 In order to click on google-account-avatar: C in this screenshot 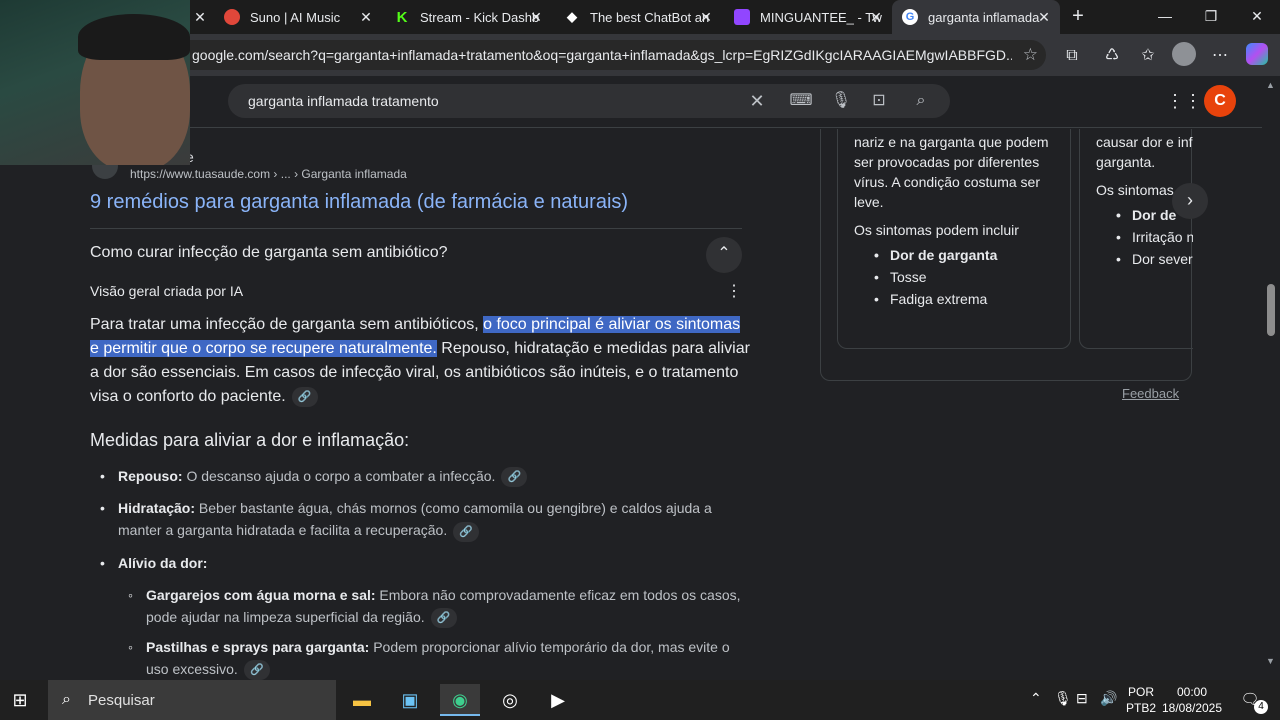, I will do `click(1220, 101)`.